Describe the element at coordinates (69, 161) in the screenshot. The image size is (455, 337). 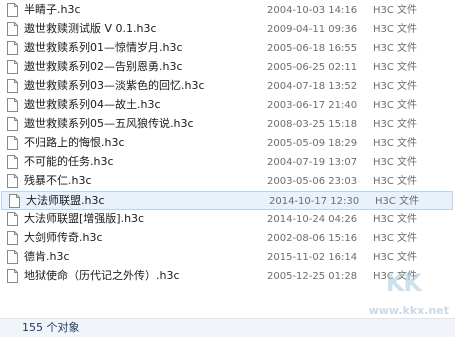
I see `file-name: 不可能的任务.h3c` at that location.